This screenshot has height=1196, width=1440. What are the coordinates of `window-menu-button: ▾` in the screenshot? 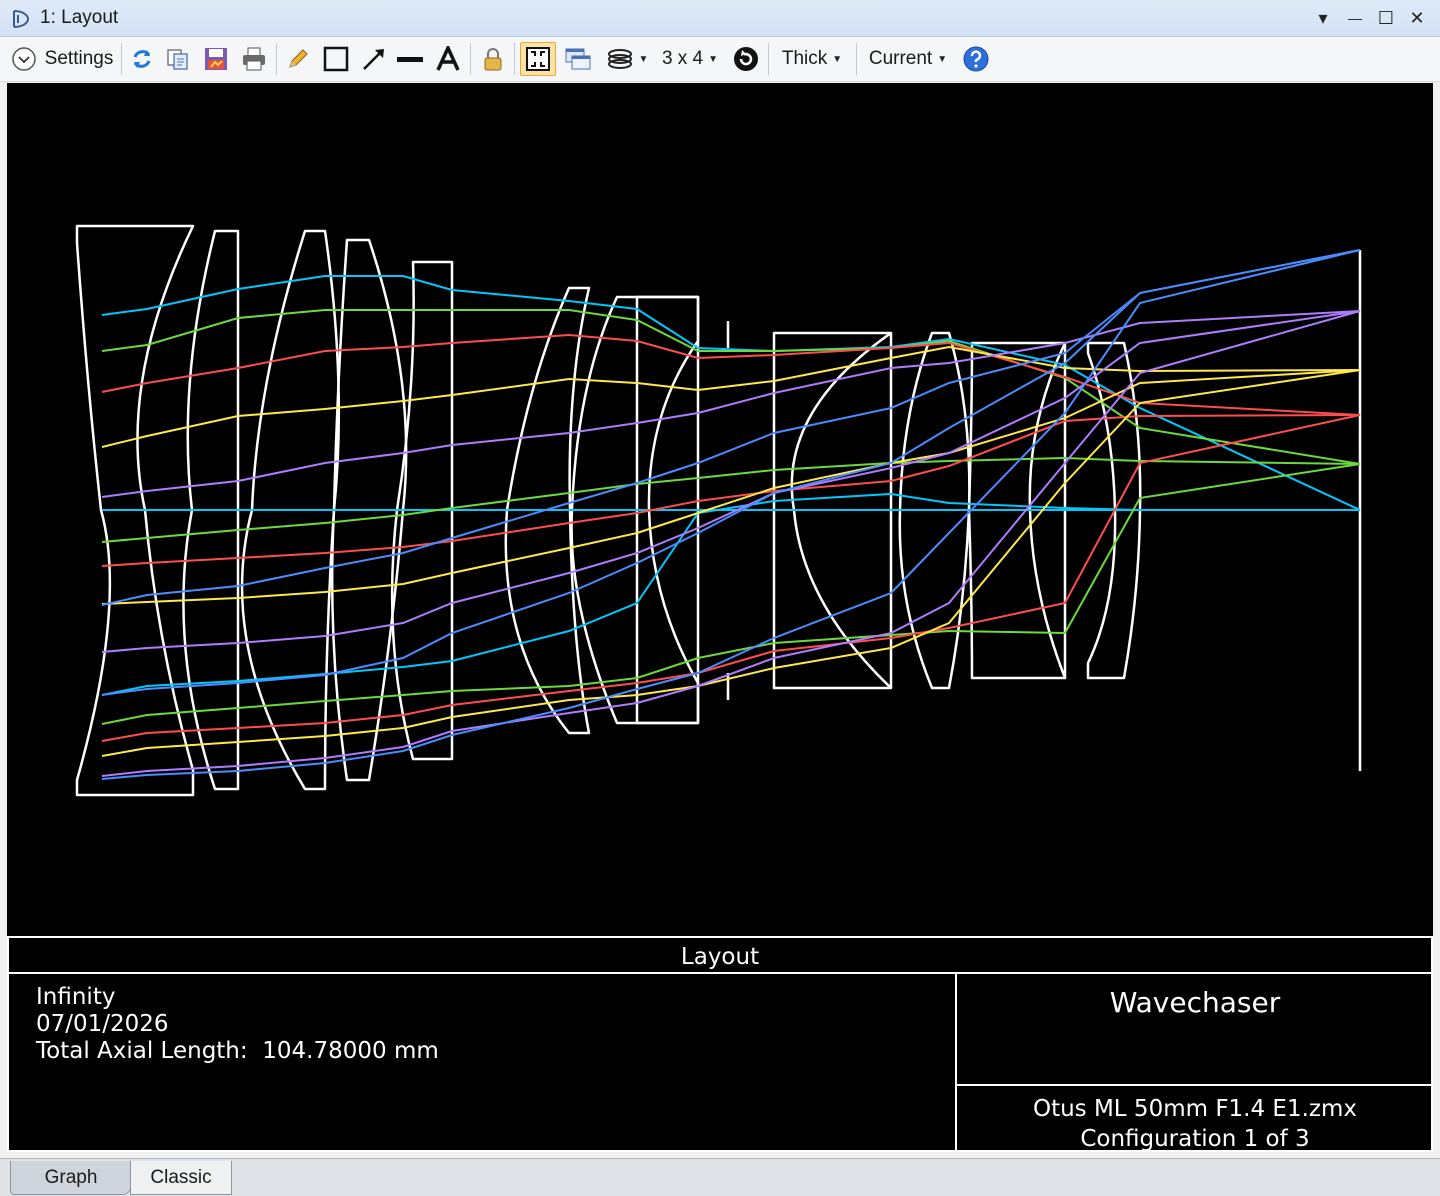 It's located at (1323, 18).